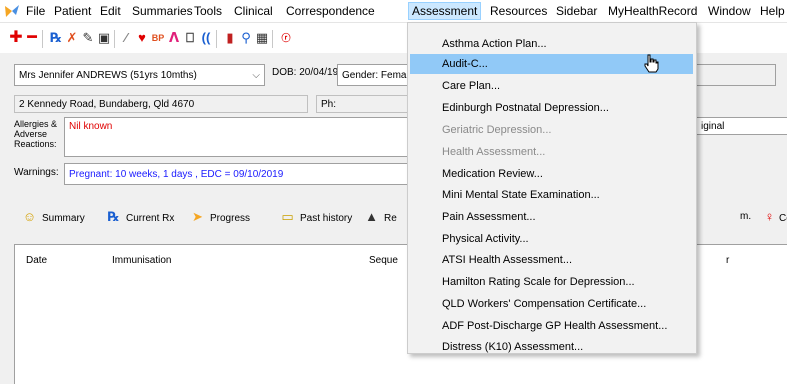  Describe the element at coordinates (230, 38) in the screenshot. I see `test-tube-icon: ▮` at that location.